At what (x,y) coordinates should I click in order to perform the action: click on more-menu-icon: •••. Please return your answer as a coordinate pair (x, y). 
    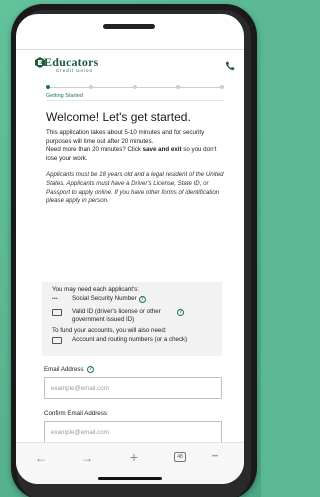
    Looking at the image, I should click on (215, 457).